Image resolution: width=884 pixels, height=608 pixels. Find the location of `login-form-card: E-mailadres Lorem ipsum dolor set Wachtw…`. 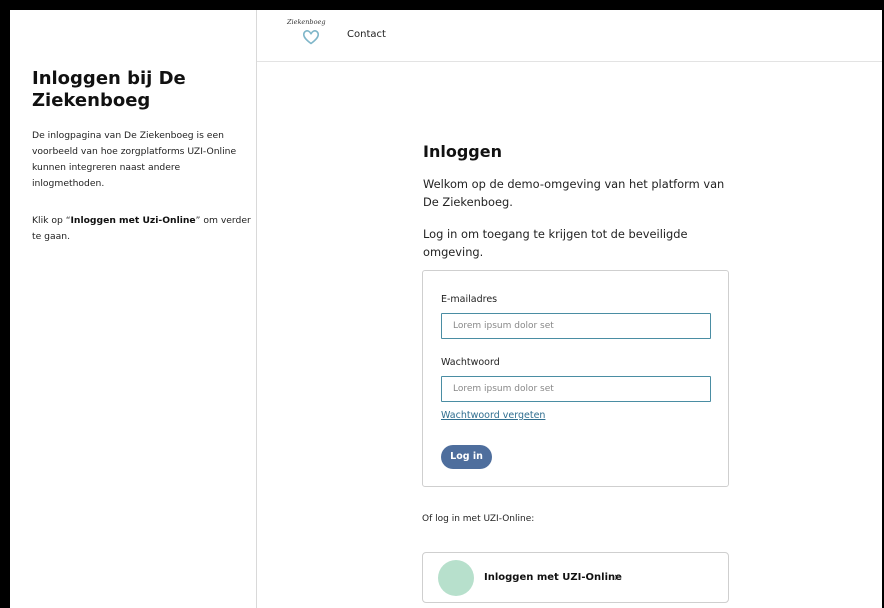

login-form-card: E-mailadres Lorem ipsum dolor set Wachtw… is located at coordinates (575, 378).